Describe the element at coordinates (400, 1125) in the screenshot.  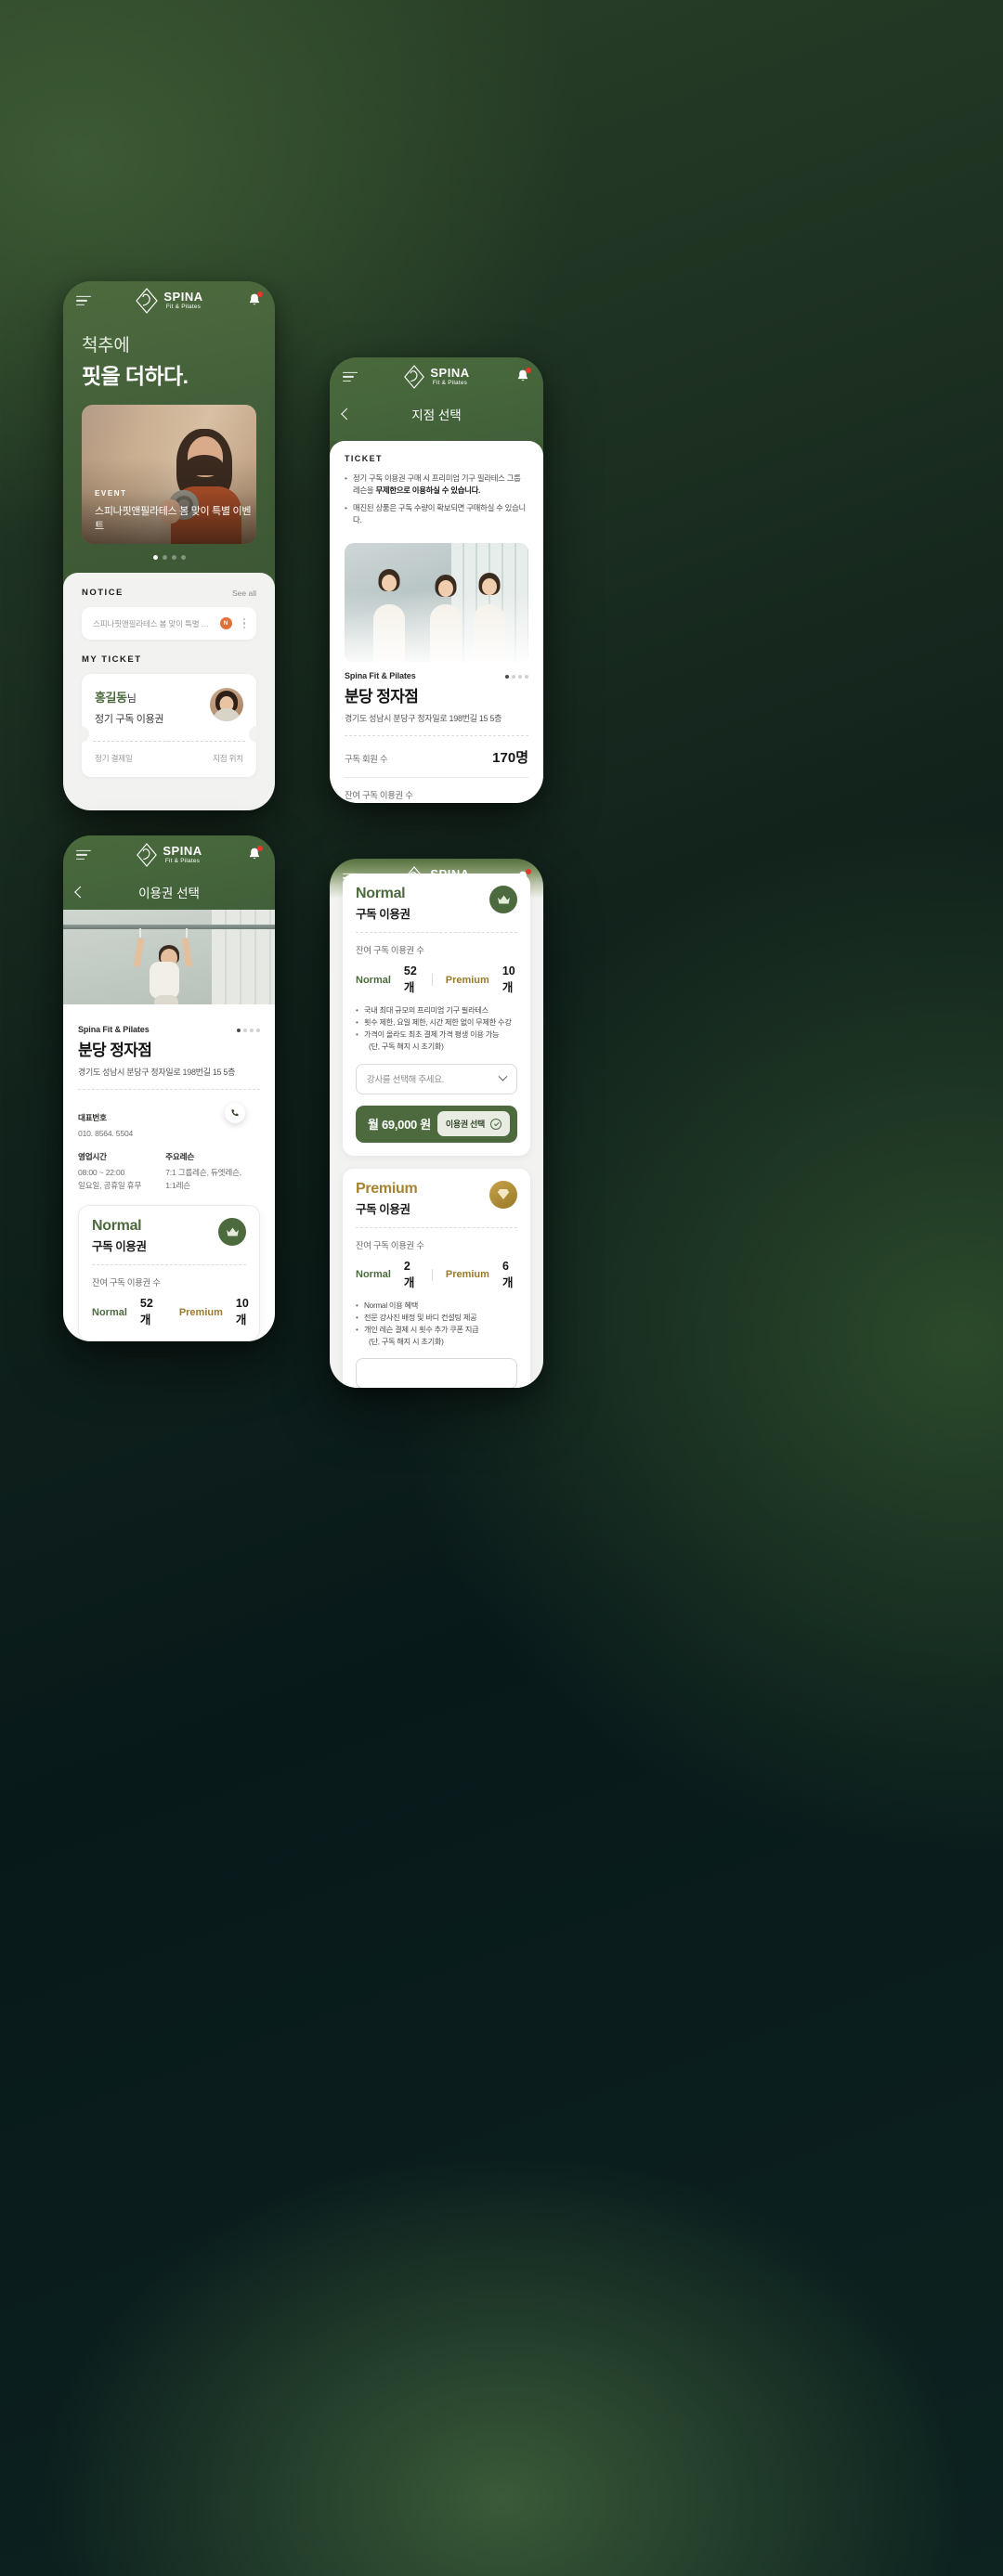
I see `price-amount: 월 69,000 원` at that location.